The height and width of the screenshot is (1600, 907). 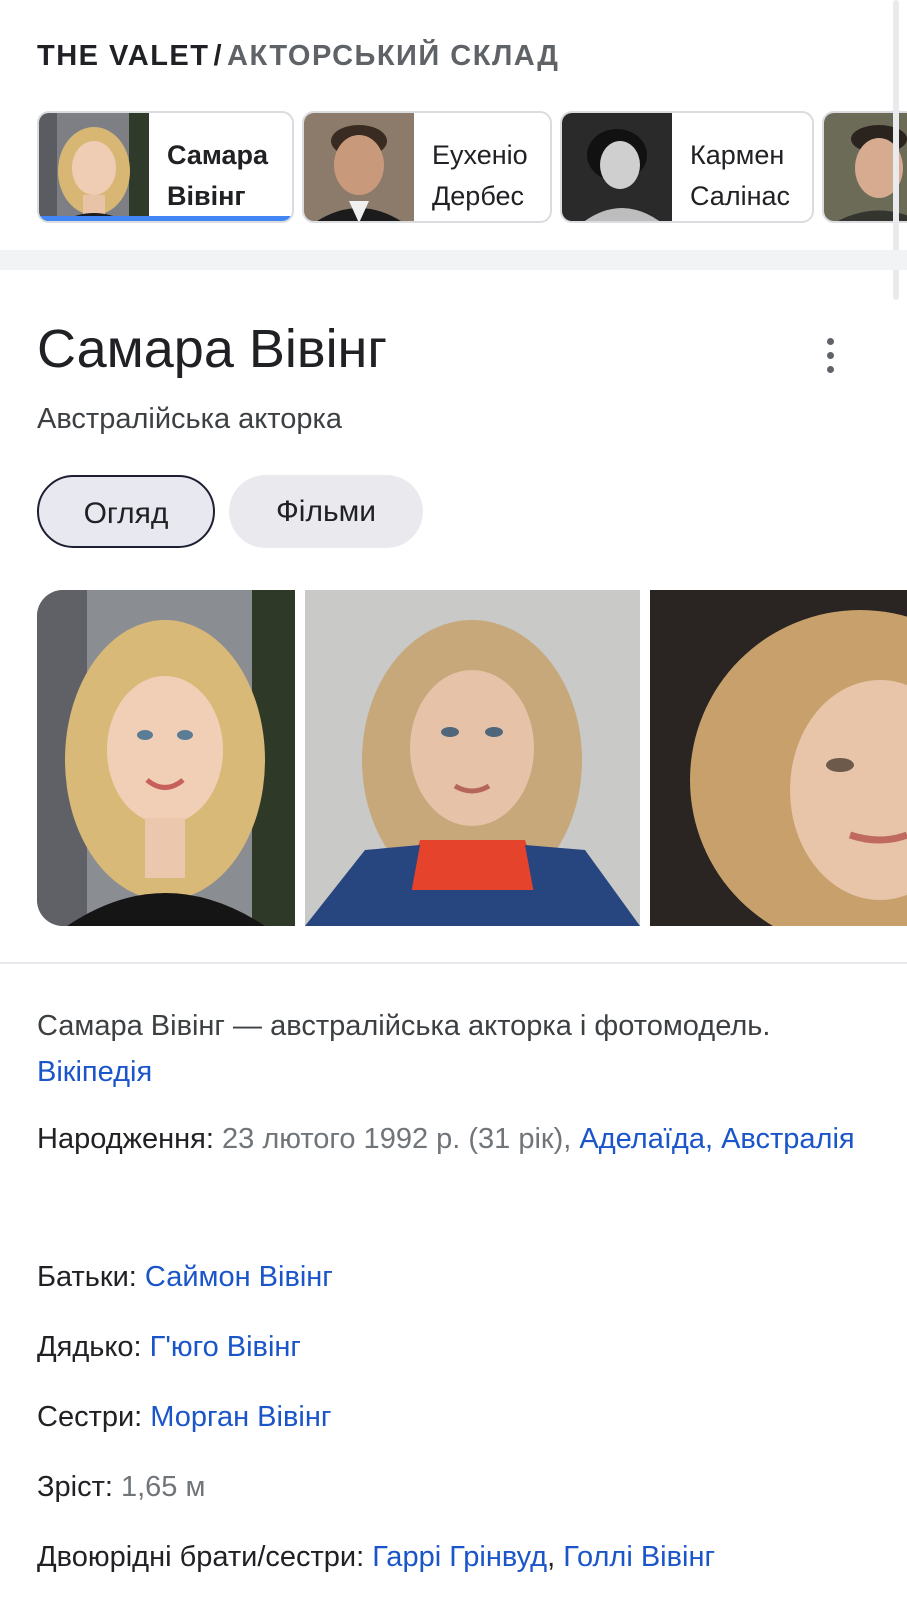 What do you see at coordinates (457, 1277) in the screenshot?
I see `fact-parents: Батьки: Саймон Вівінг` at bounding box center [457, 1277].